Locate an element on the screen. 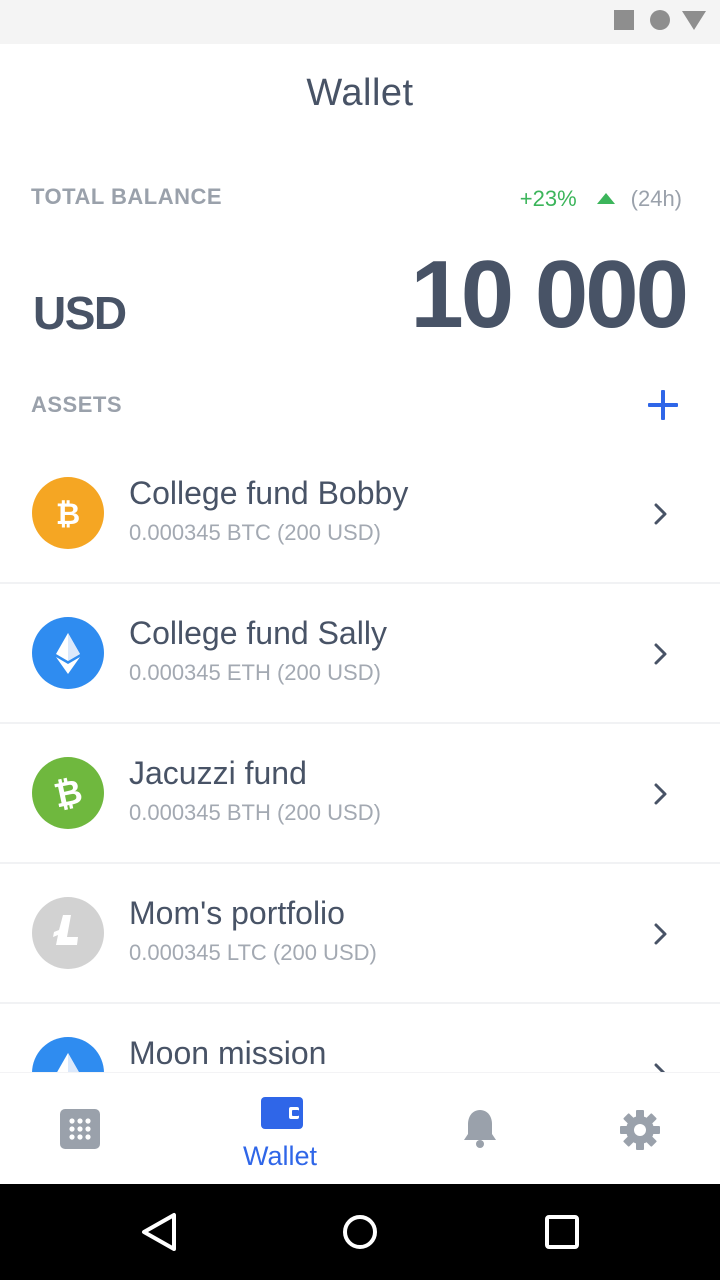  wallet-icon is located at coordinates (282, 1113).